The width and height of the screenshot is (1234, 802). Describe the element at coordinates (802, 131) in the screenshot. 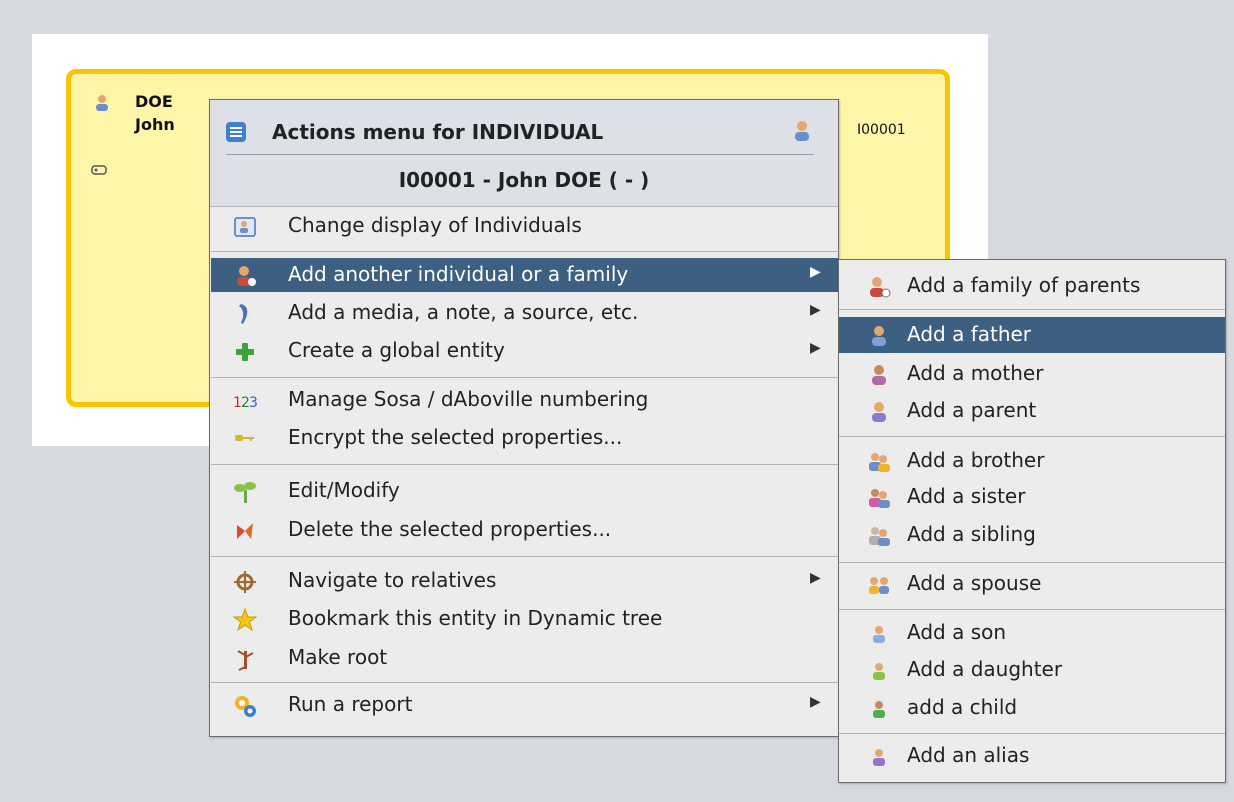

I see `individual-icon` at that location.